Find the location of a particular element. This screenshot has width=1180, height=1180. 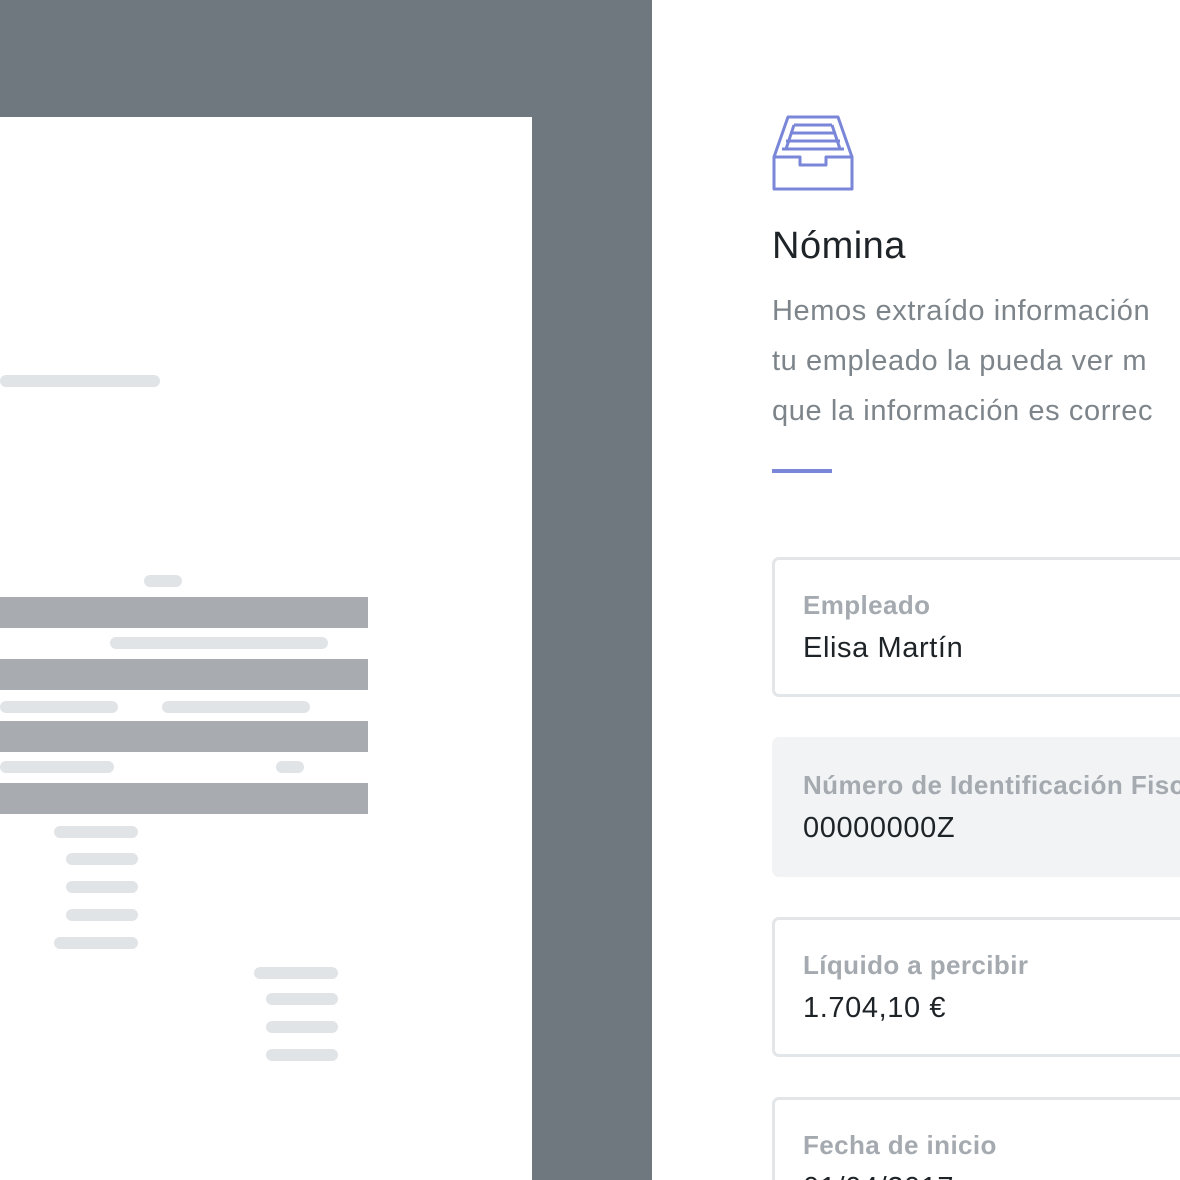

page-title: Nómina is located at coordinates (839, 246).